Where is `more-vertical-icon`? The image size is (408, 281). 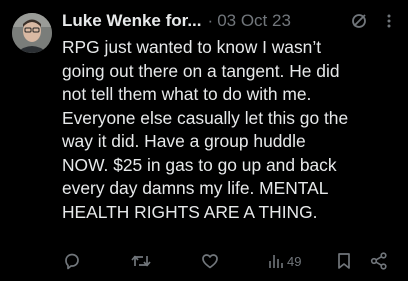 more-vertical-icon is located at coordinates (389, 21).